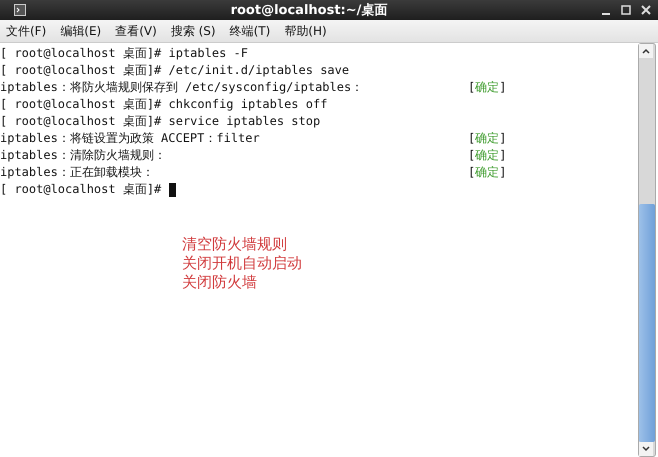 This screenshot has width=658, height=457. Describe the element at coordinates (182, 87) in the screenshot. I see `terminal-line: iptables：将防火墙规则保存到 /etc/sysconfig/iptables：` at that location.